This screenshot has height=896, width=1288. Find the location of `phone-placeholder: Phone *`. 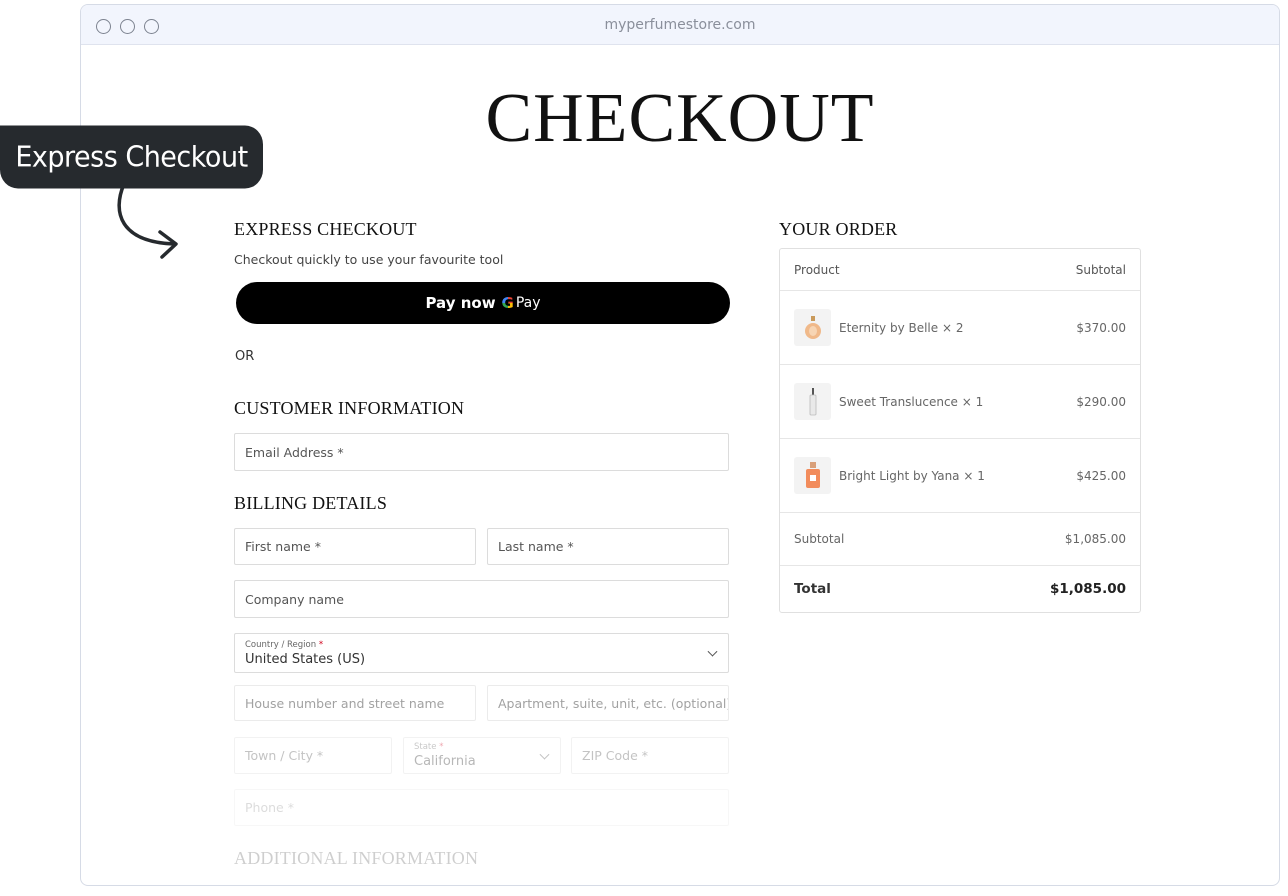

phone-placeholder: Phone * is located at coordinates (269, 807).